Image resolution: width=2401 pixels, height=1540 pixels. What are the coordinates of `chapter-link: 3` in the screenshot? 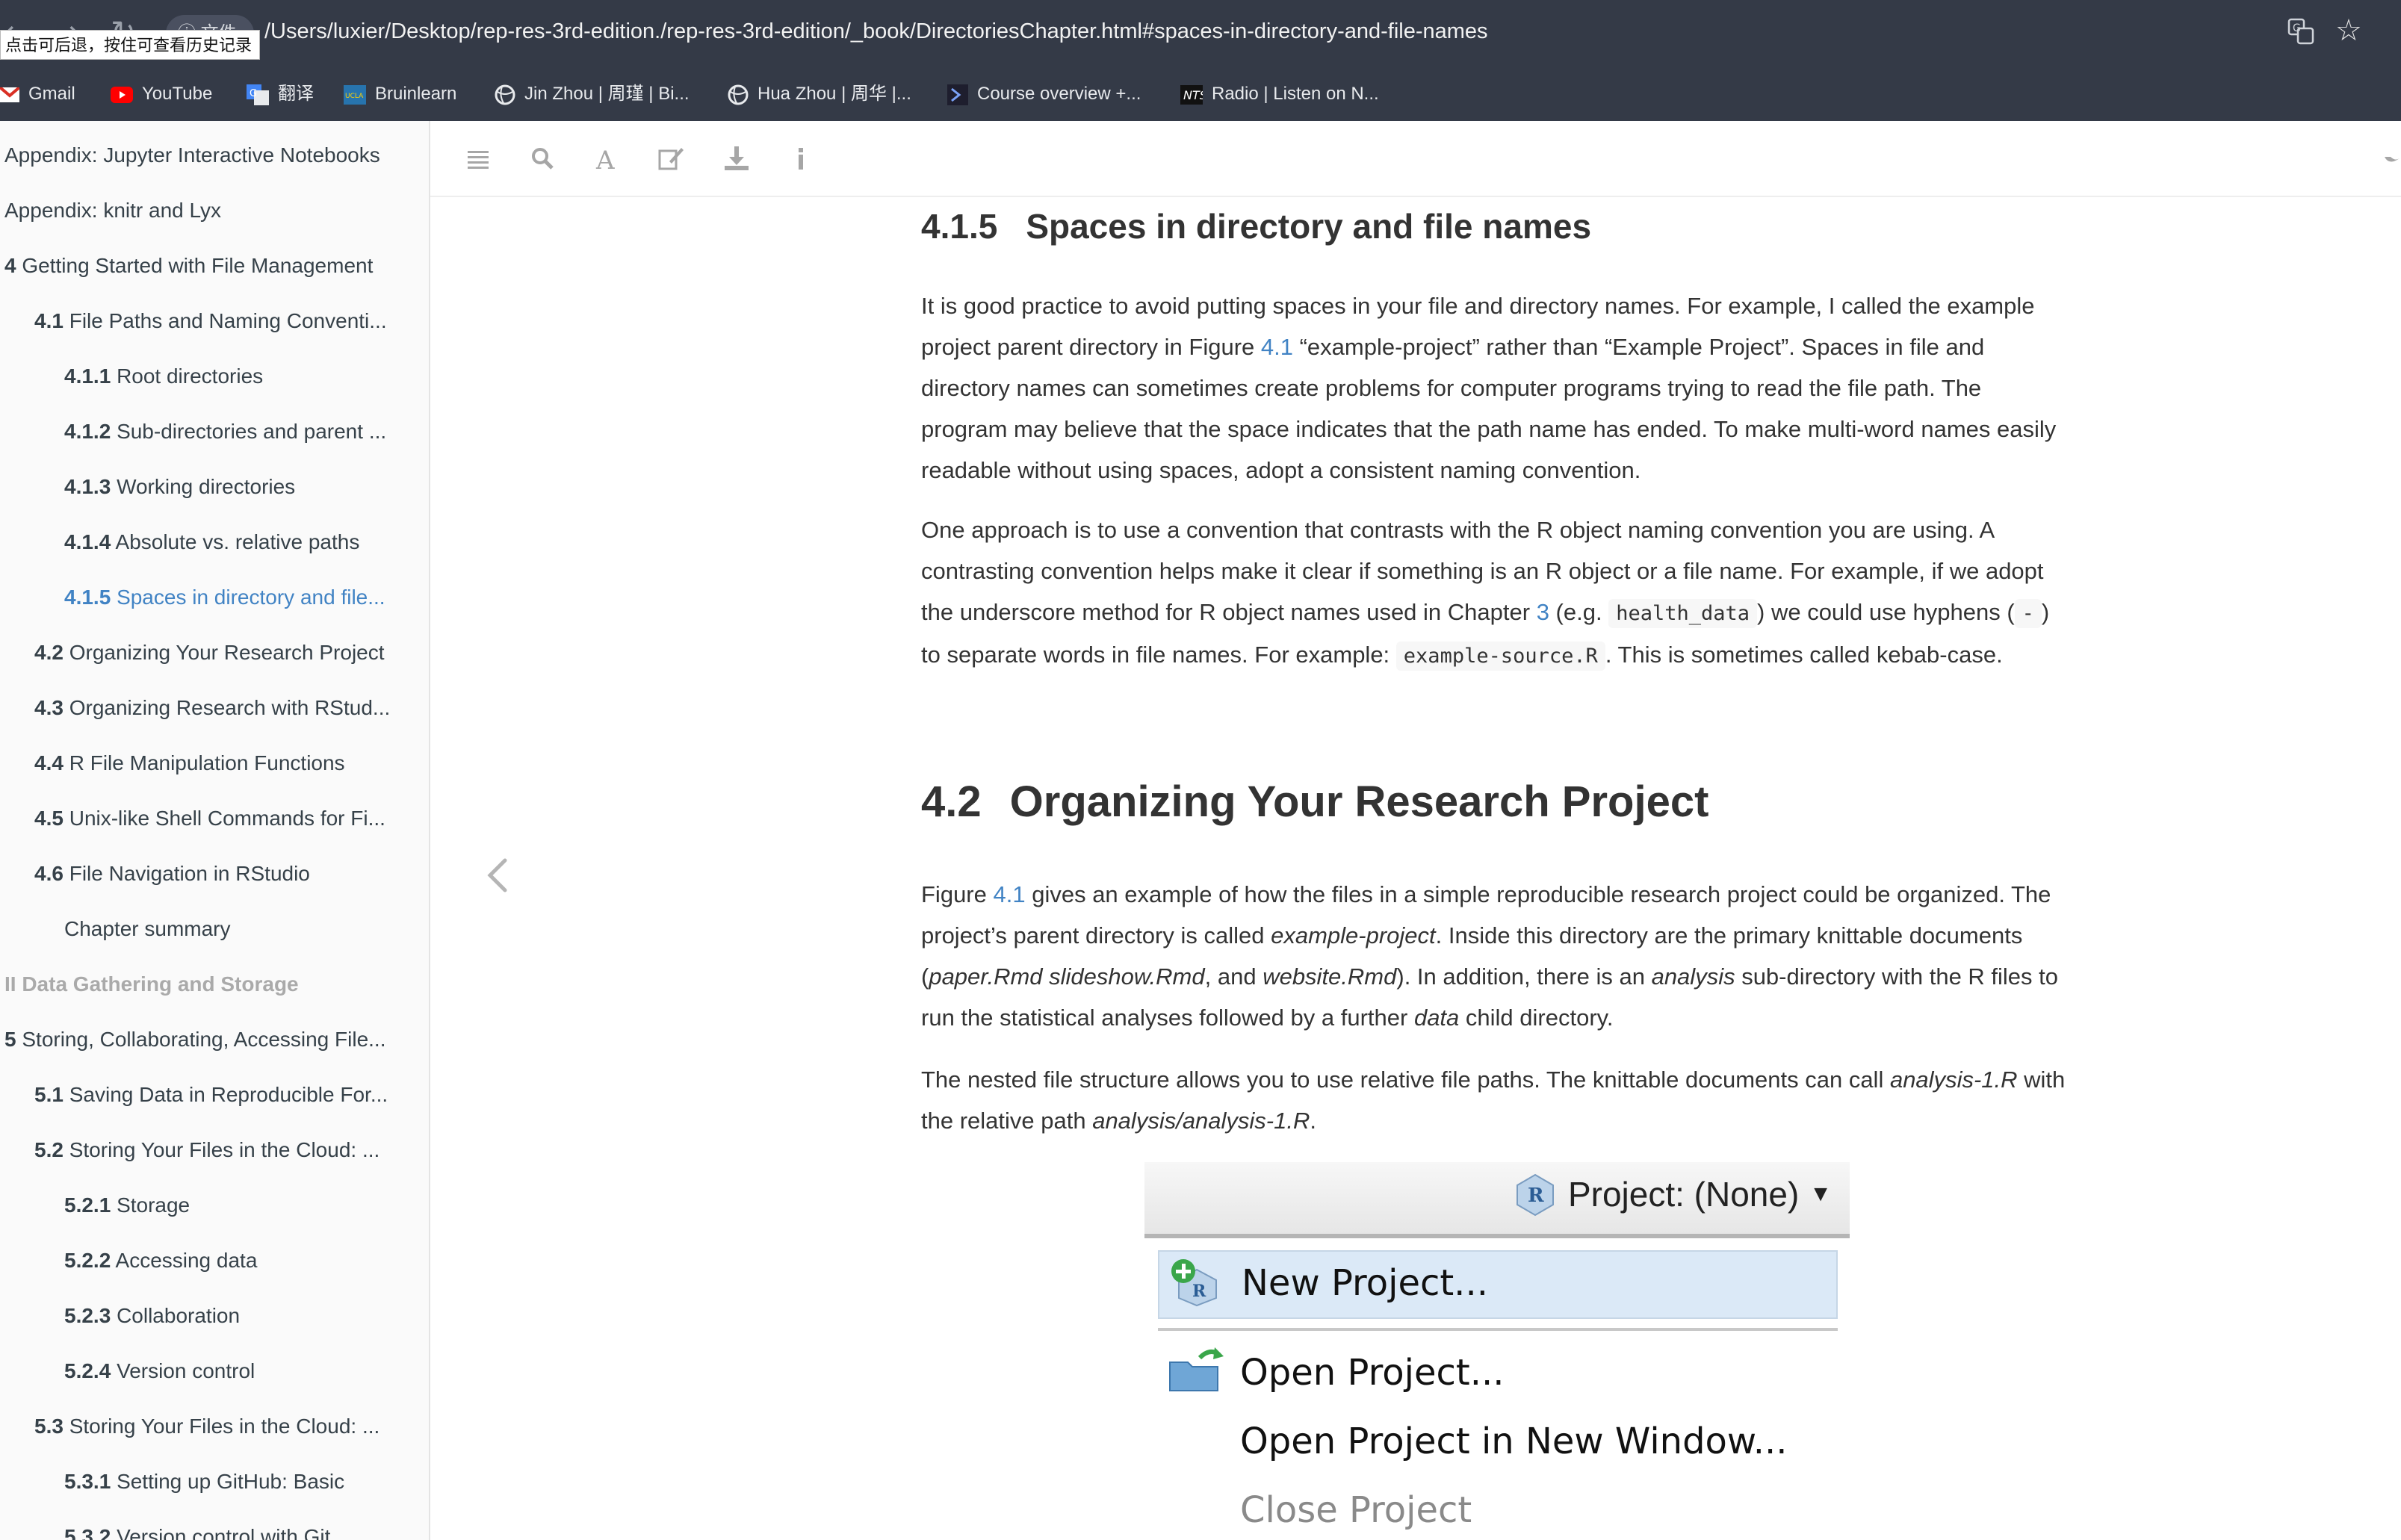 It's located at (1543, 612).